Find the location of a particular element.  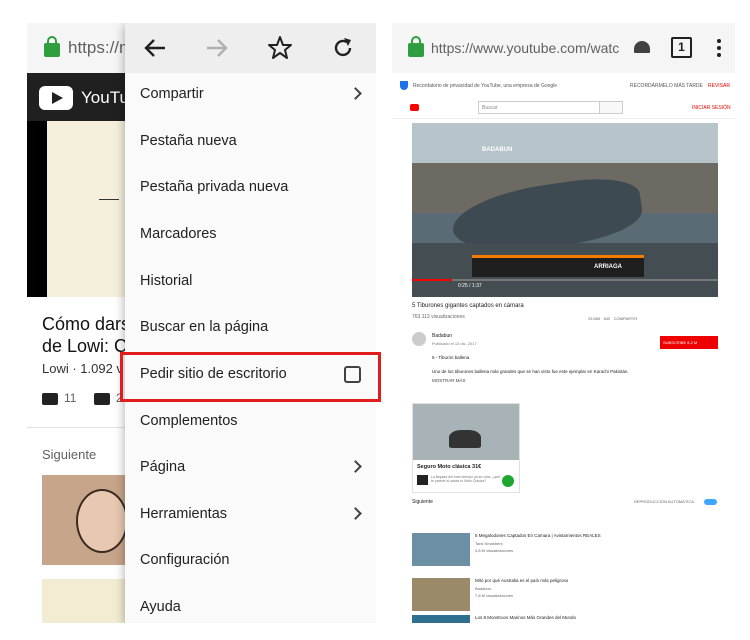

menu-item-label: Ayuda is located at coordinates (160, 607).